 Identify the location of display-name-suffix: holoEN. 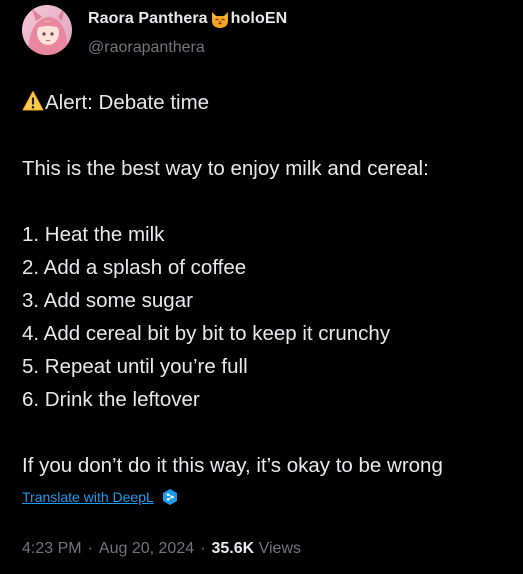
(259, 18).